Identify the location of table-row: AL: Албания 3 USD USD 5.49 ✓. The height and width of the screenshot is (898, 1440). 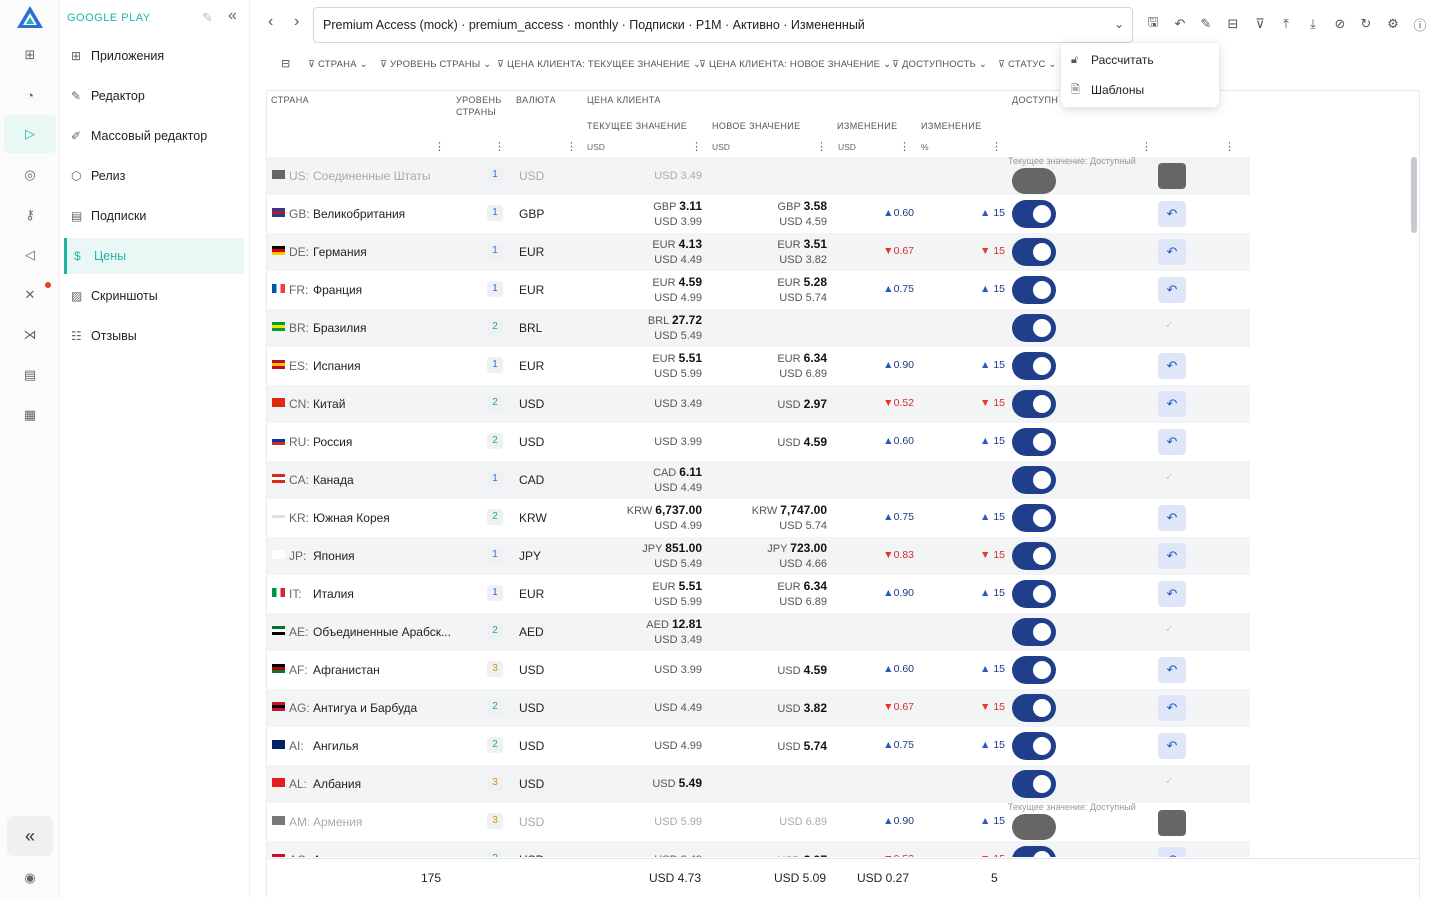
(758, 784).